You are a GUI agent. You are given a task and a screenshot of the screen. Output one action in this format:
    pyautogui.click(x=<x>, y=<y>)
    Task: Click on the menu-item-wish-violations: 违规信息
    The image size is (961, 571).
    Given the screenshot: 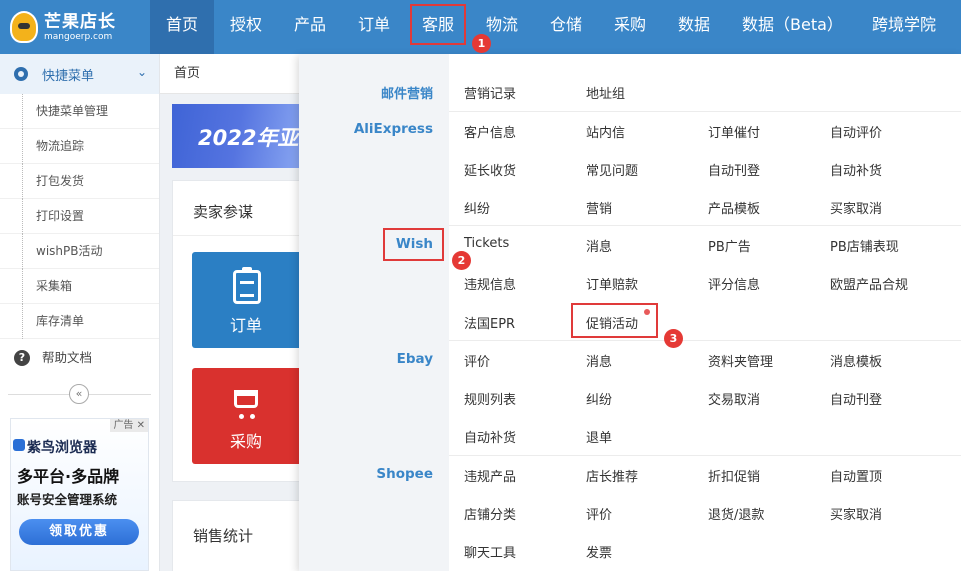 What is the action you would take?
    pyautogui.click(x=490, y=283)
    